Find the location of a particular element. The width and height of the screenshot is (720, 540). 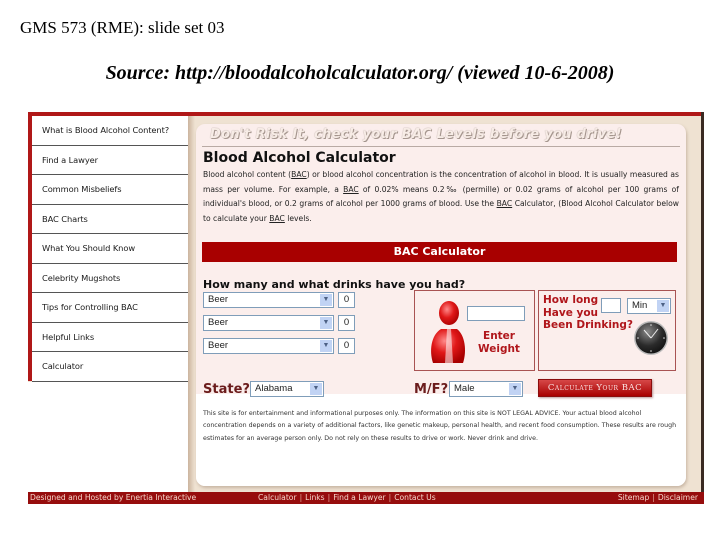

sidebar-blank-area is located at coordinates (109, 437).